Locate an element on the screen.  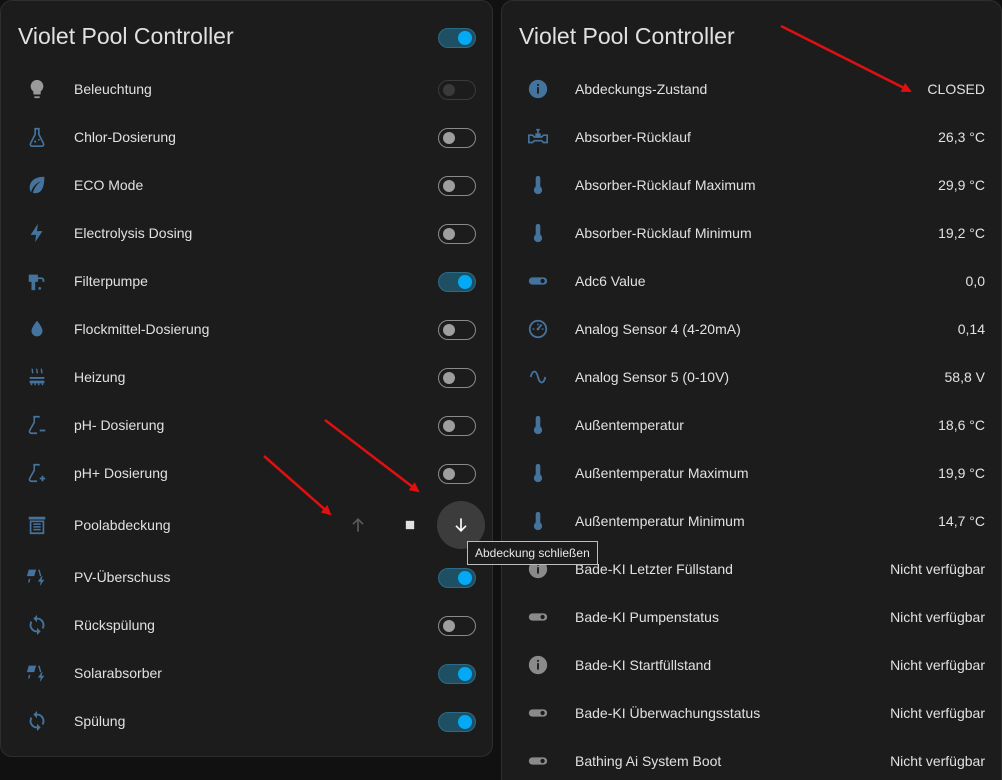
valve-icon is located at coordinates (538, 137).